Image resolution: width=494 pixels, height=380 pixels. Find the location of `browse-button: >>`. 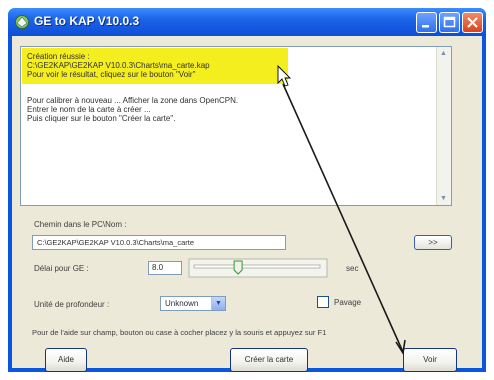

browse-button: >> is located at coordinates (433, 242).